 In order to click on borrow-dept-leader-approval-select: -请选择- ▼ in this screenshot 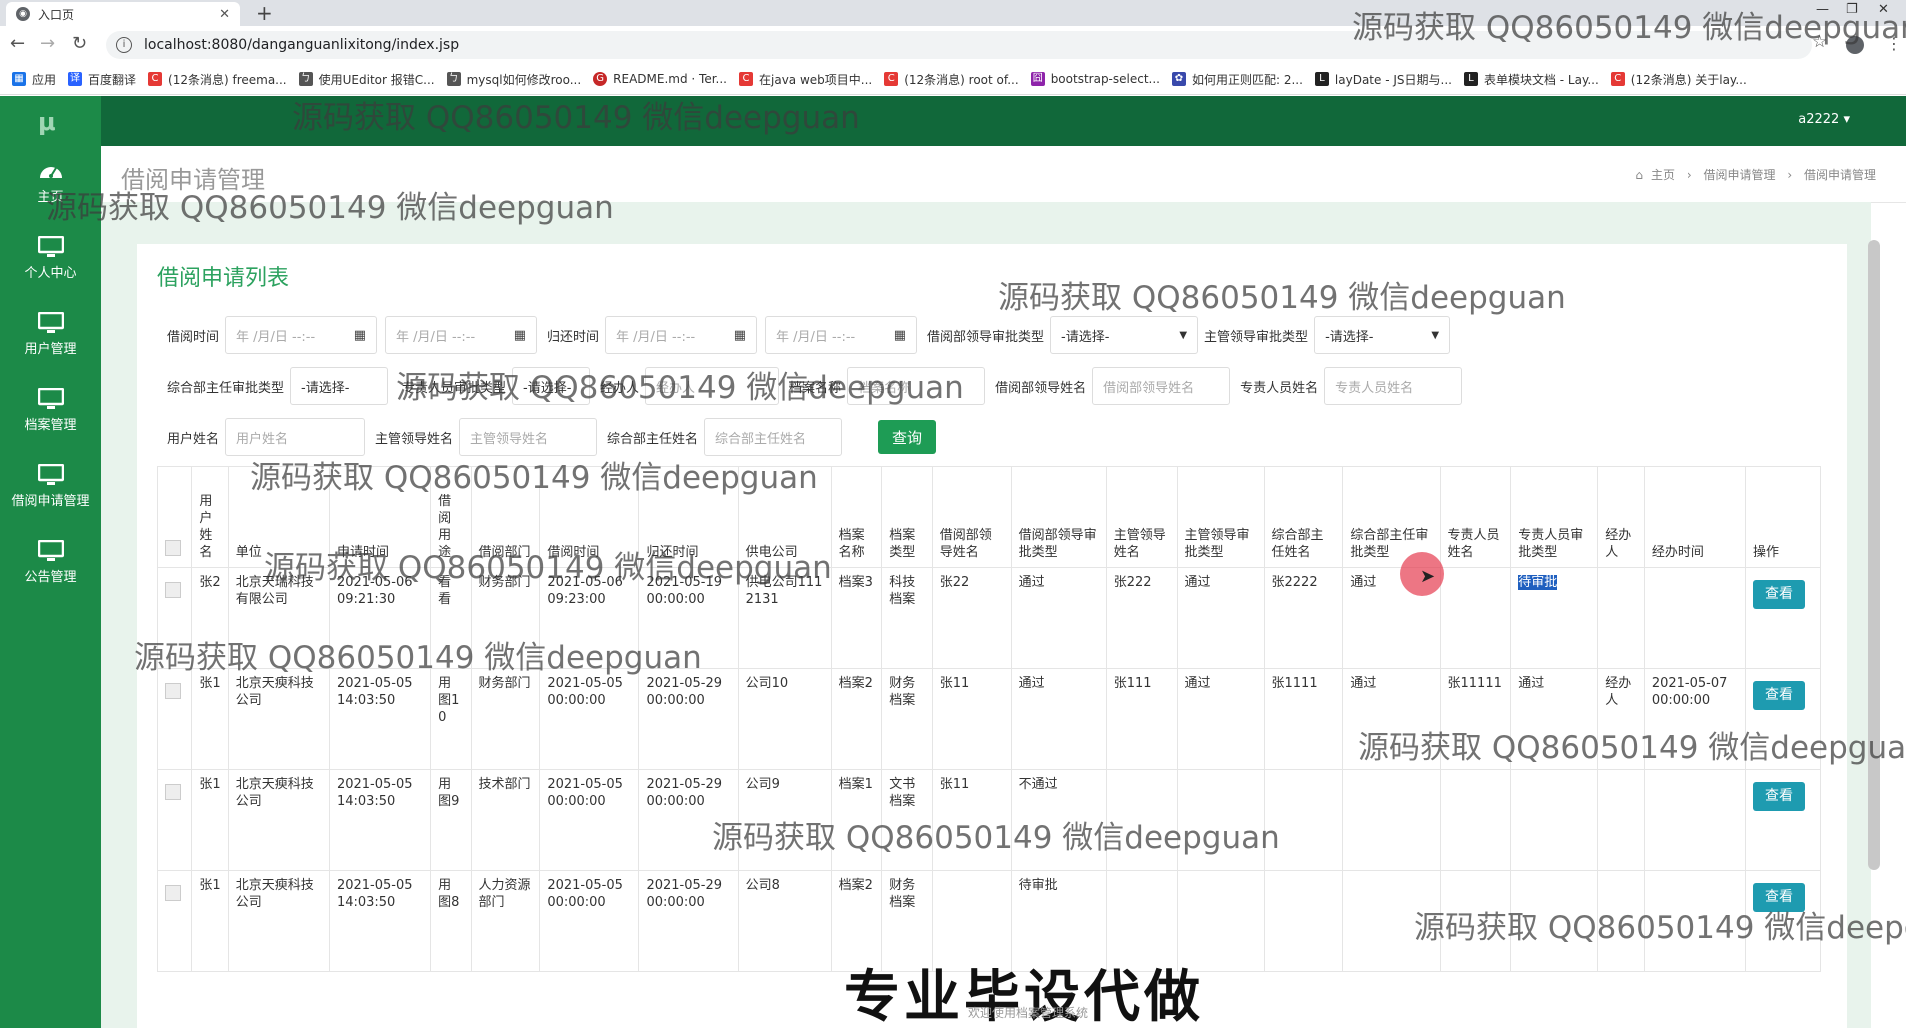, I will do `click(1124, 335)`.